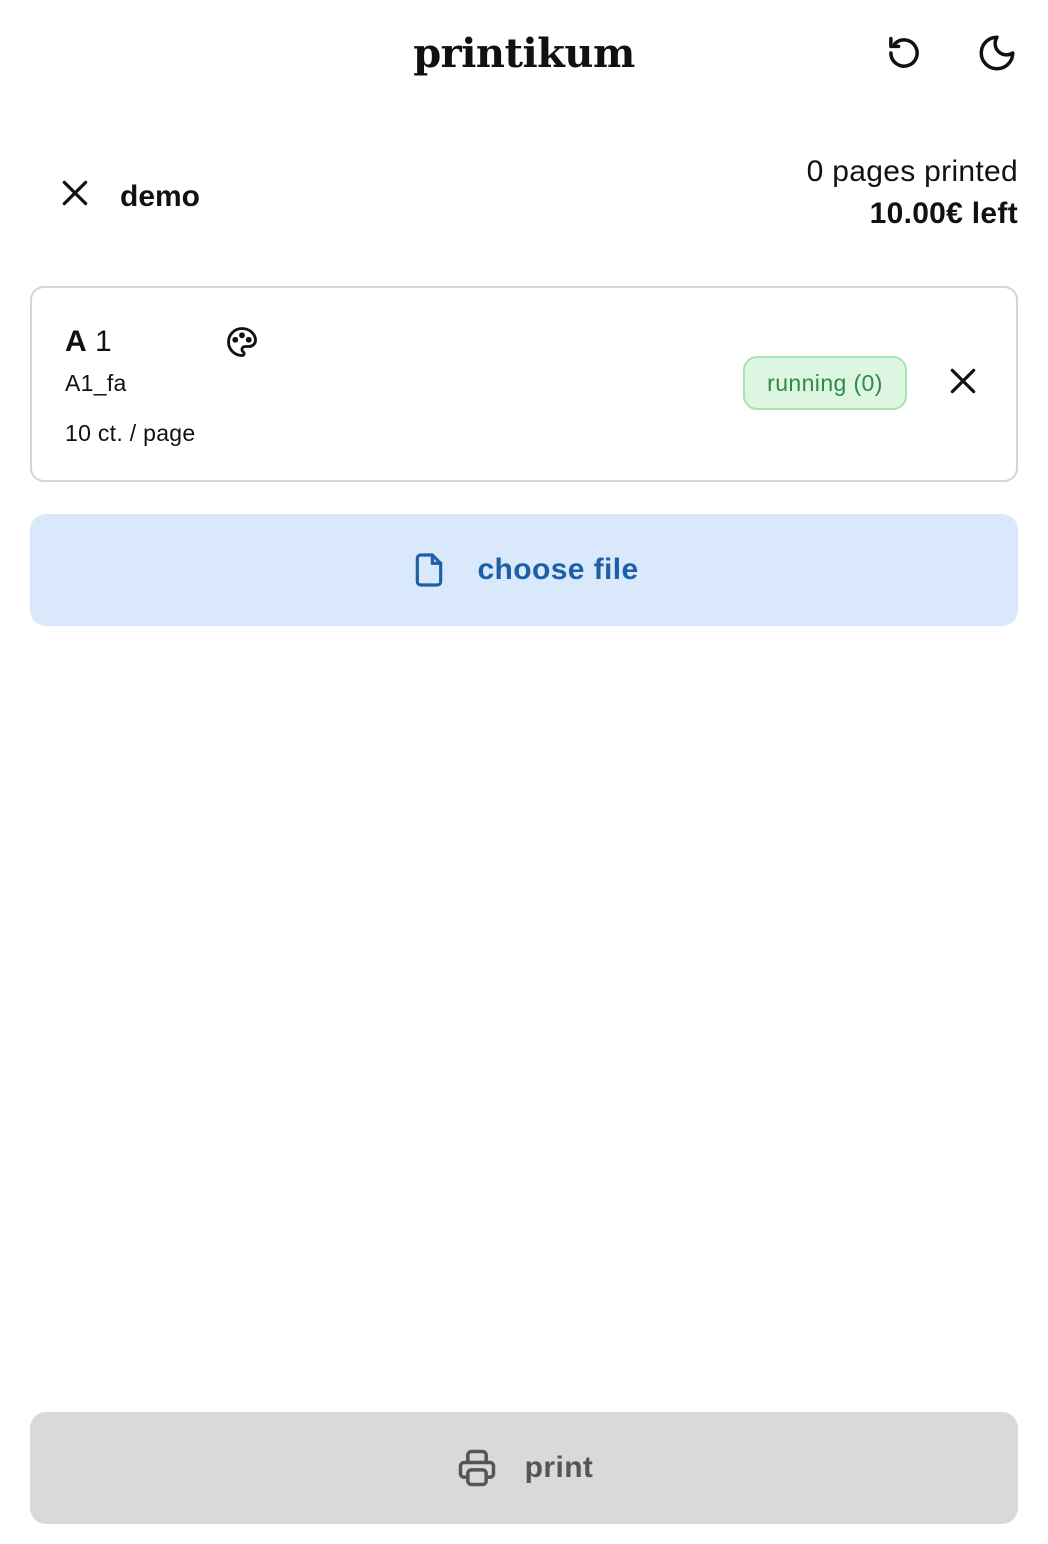 This screenshot has width=1048, height=1544. I want to click on printer-icon, so click(477, 1468).